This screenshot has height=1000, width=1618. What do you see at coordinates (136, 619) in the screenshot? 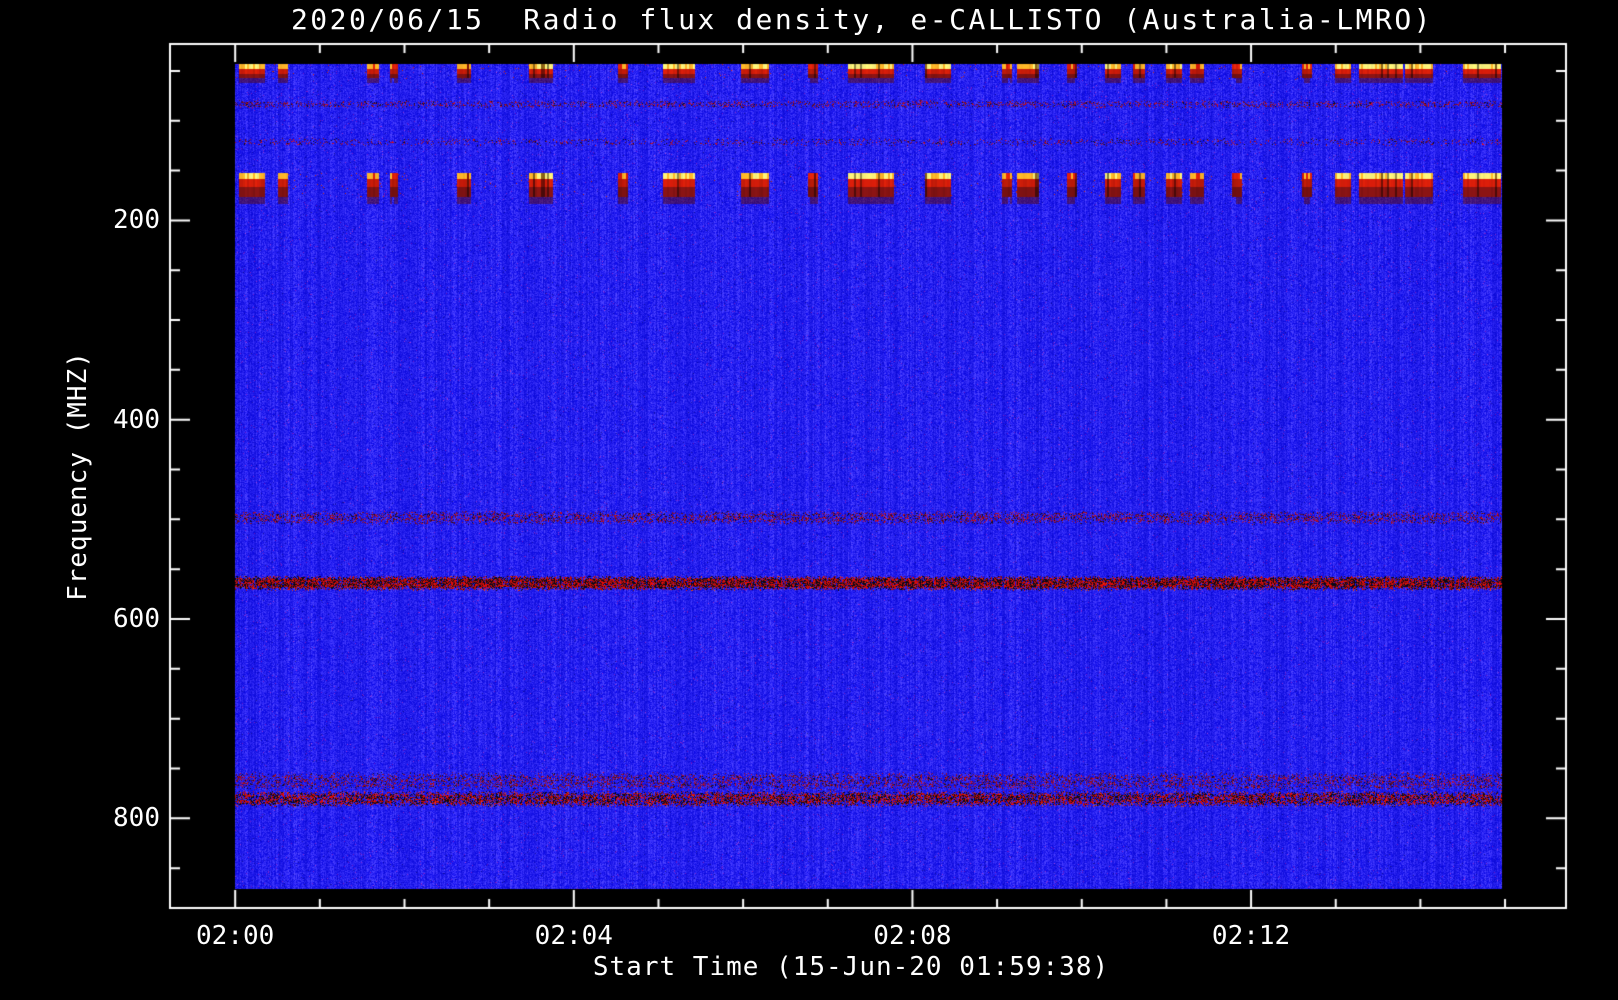
I see `y-tick-label: 600` at bounding box center [136, 619].